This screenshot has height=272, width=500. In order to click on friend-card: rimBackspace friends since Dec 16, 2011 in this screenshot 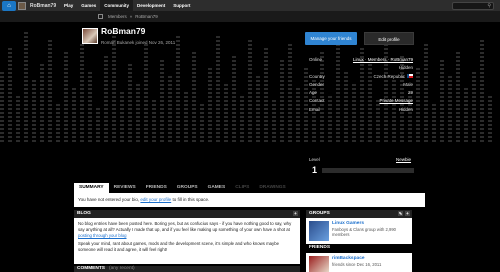, I will do `click(359, 262)`.